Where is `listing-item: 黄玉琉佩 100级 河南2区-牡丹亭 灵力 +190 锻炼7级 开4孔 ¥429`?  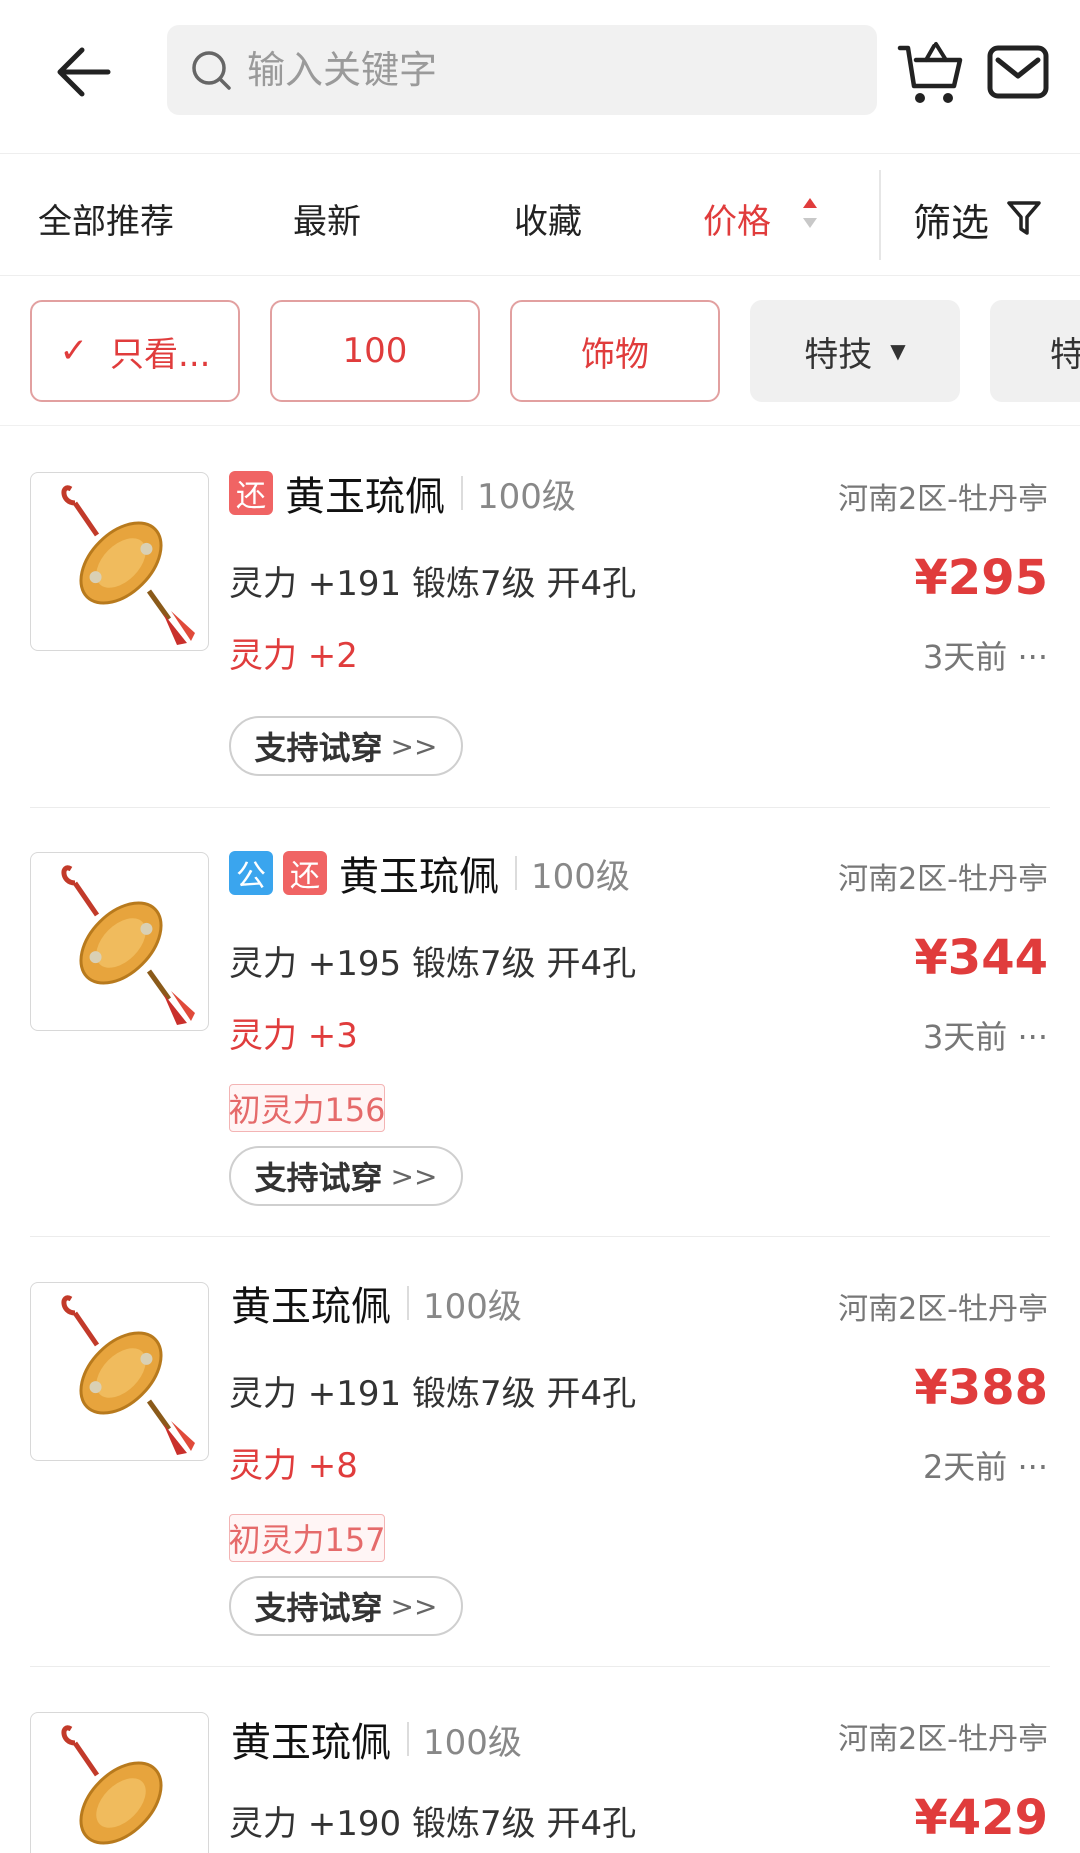
listing-item: 黄玉琉佩 100级 河南2区-牡丹亭 灵力 +190 锻炼7级 开4孔 ¥429 is located at coordinates (540, 1782).